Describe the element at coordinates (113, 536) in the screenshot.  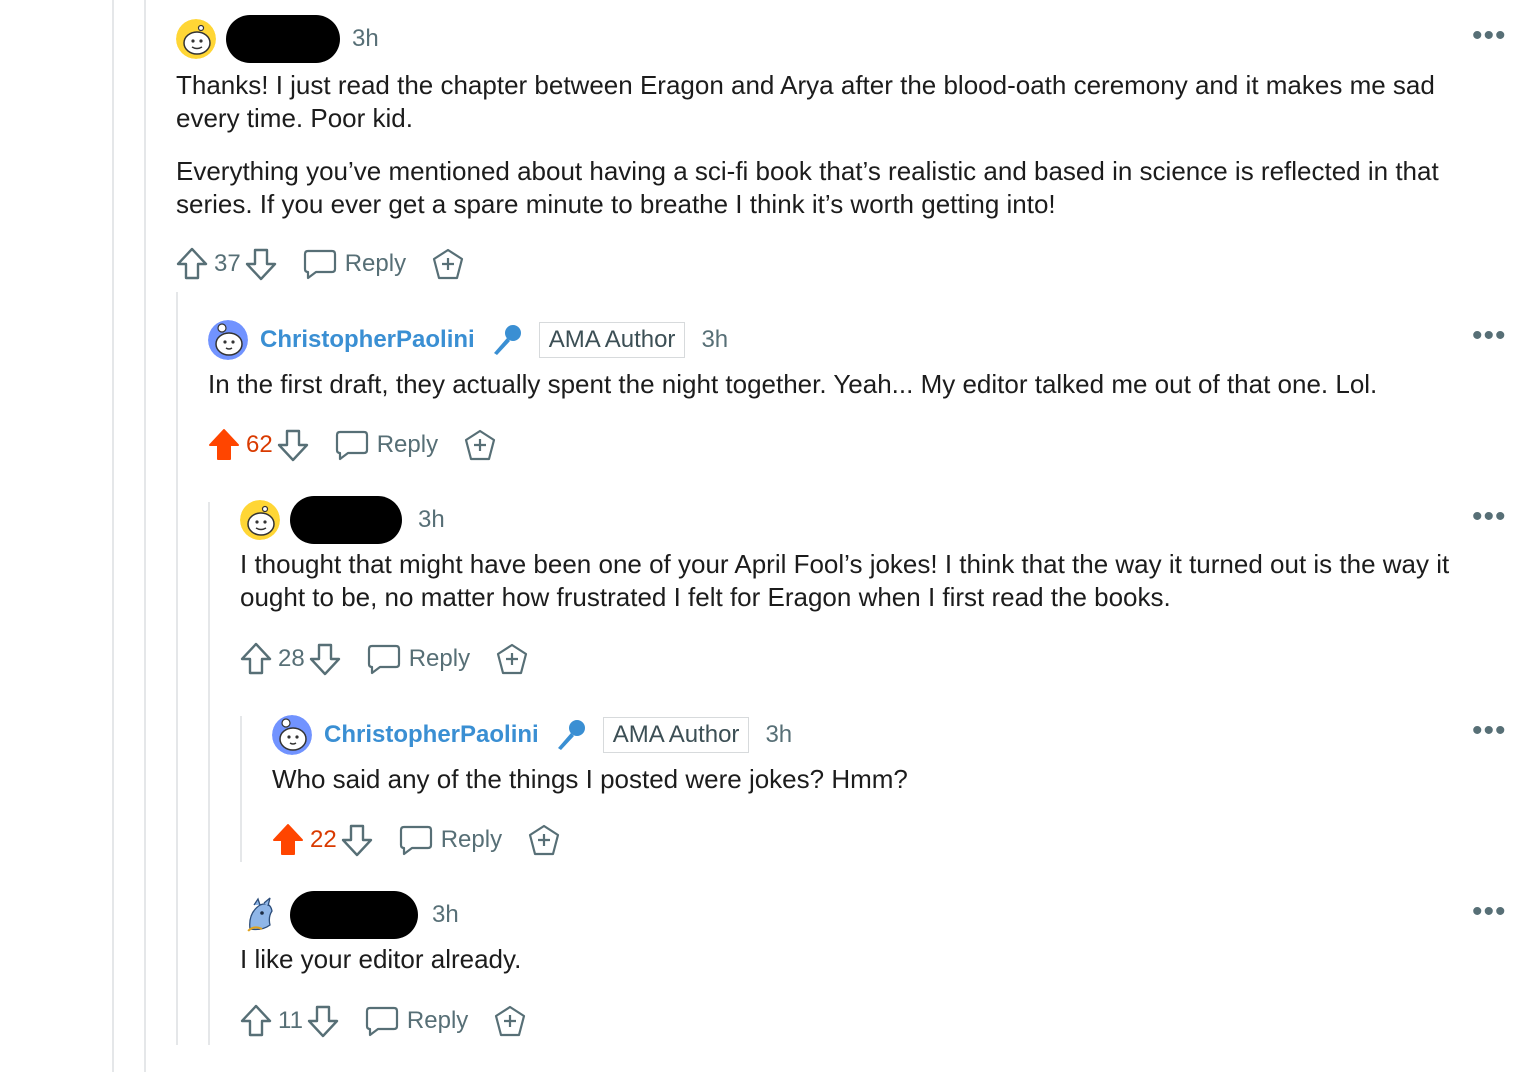
I see `thread-line-outer` at that location.